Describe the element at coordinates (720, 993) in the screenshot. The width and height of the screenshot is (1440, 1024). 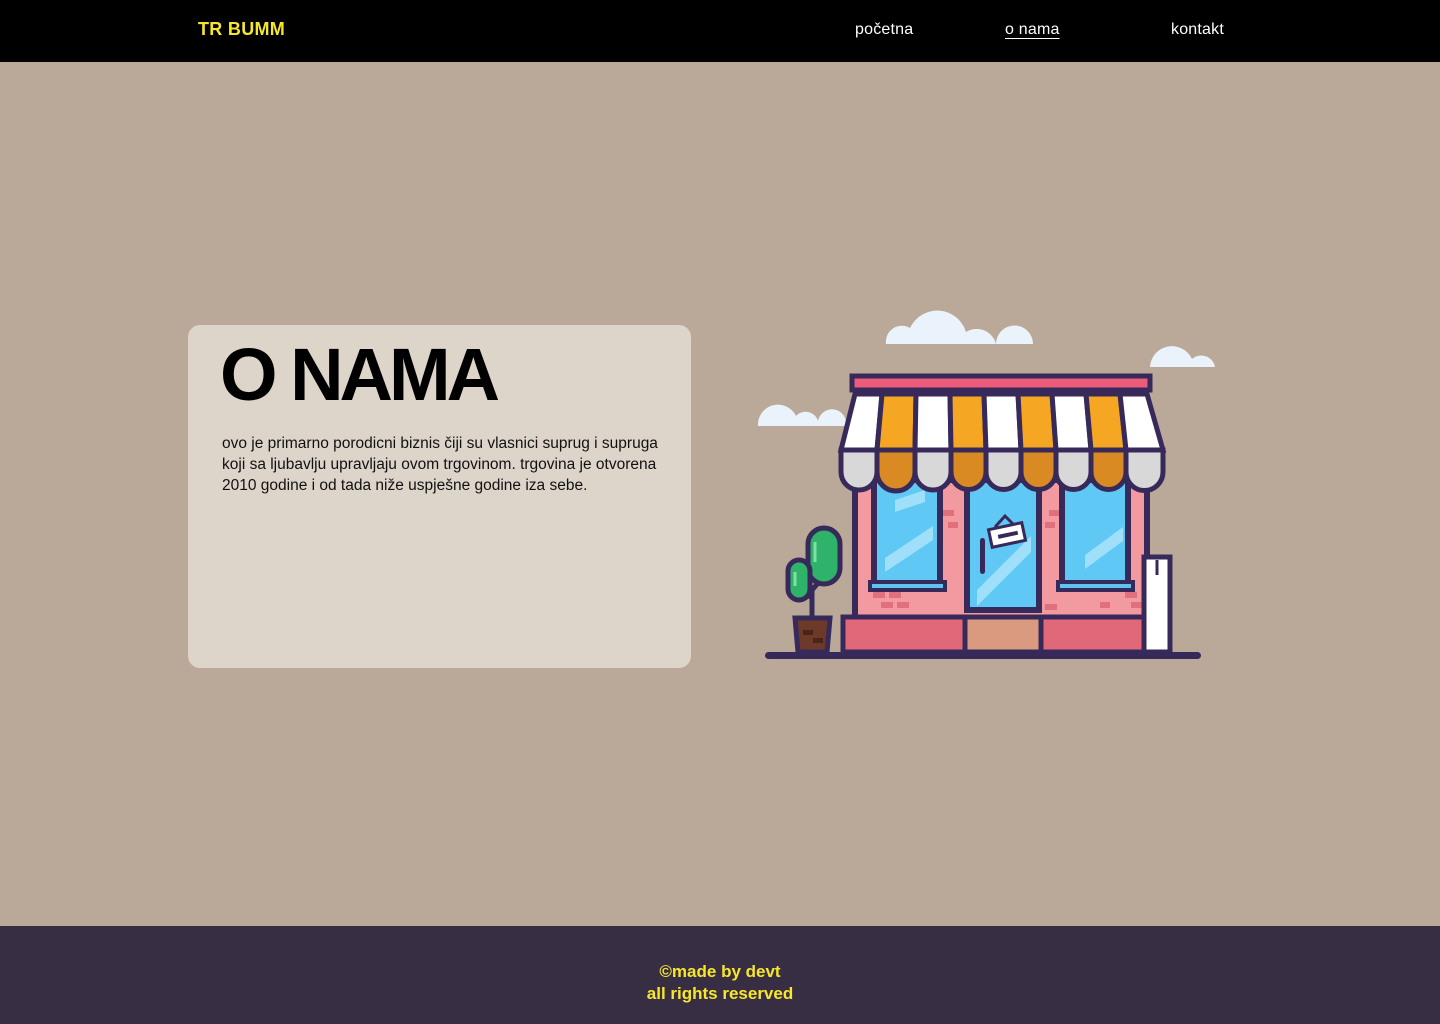
I see `footer-rights: all rights reserved` at that location.